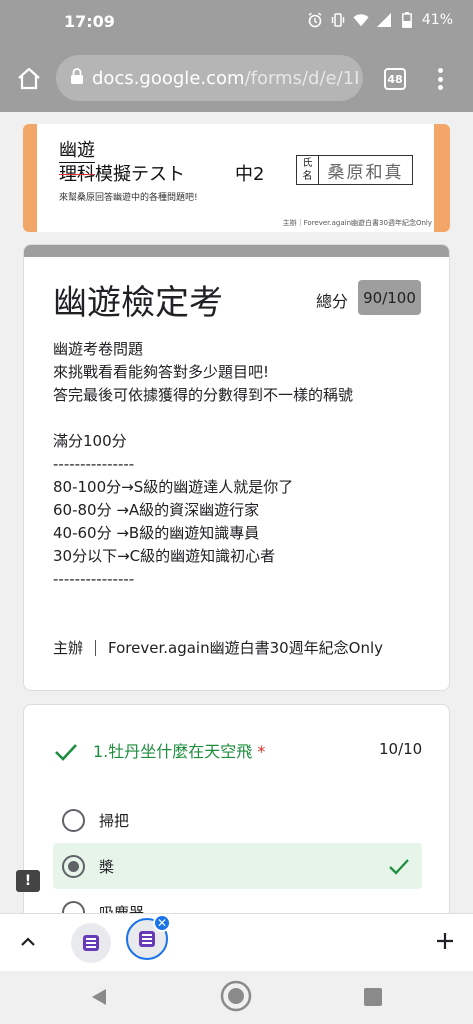 The image size is (473, 1024). I want to click on option-broom: 掃把, so click(237, 820).